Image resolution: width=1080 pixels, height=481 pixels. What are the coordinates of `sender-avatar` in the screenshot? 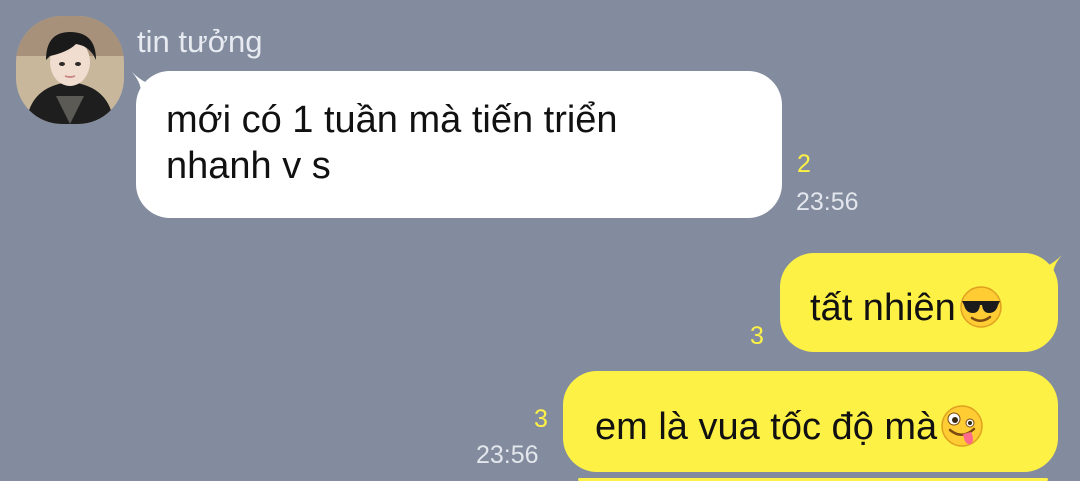 It's located at (70, 70).